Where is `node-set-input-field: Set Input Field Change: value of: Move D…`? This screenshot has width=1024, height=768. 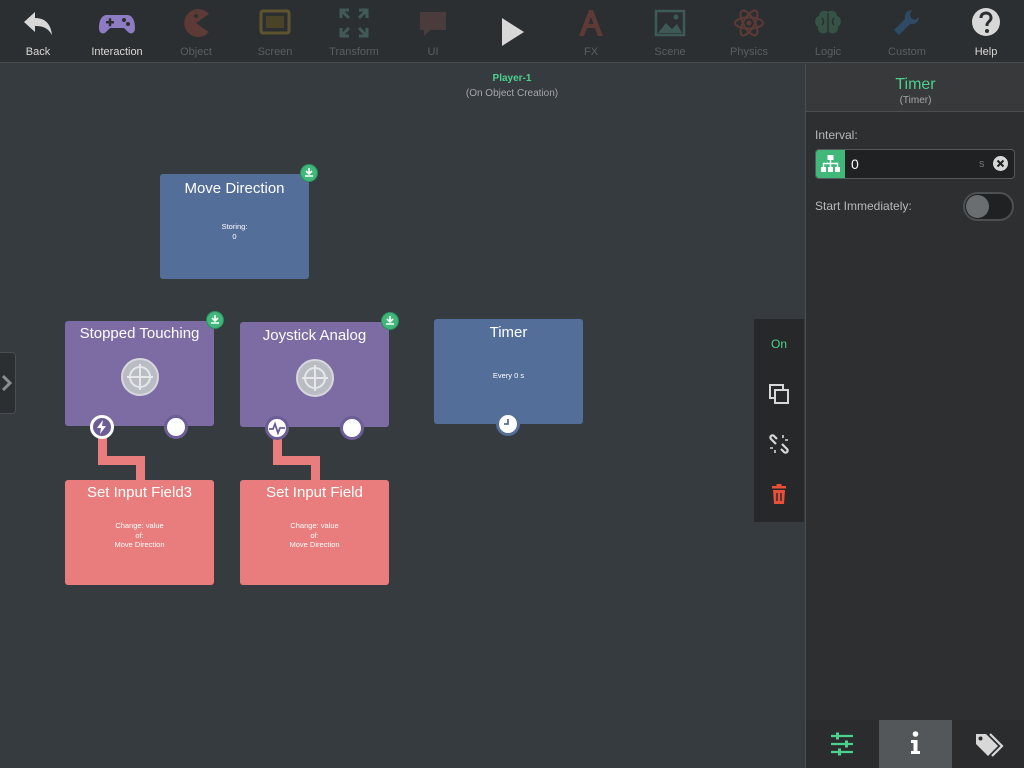 node-set-input-field: Set Input Field Change: value of: Move D… is located at coordinates (314, 532).